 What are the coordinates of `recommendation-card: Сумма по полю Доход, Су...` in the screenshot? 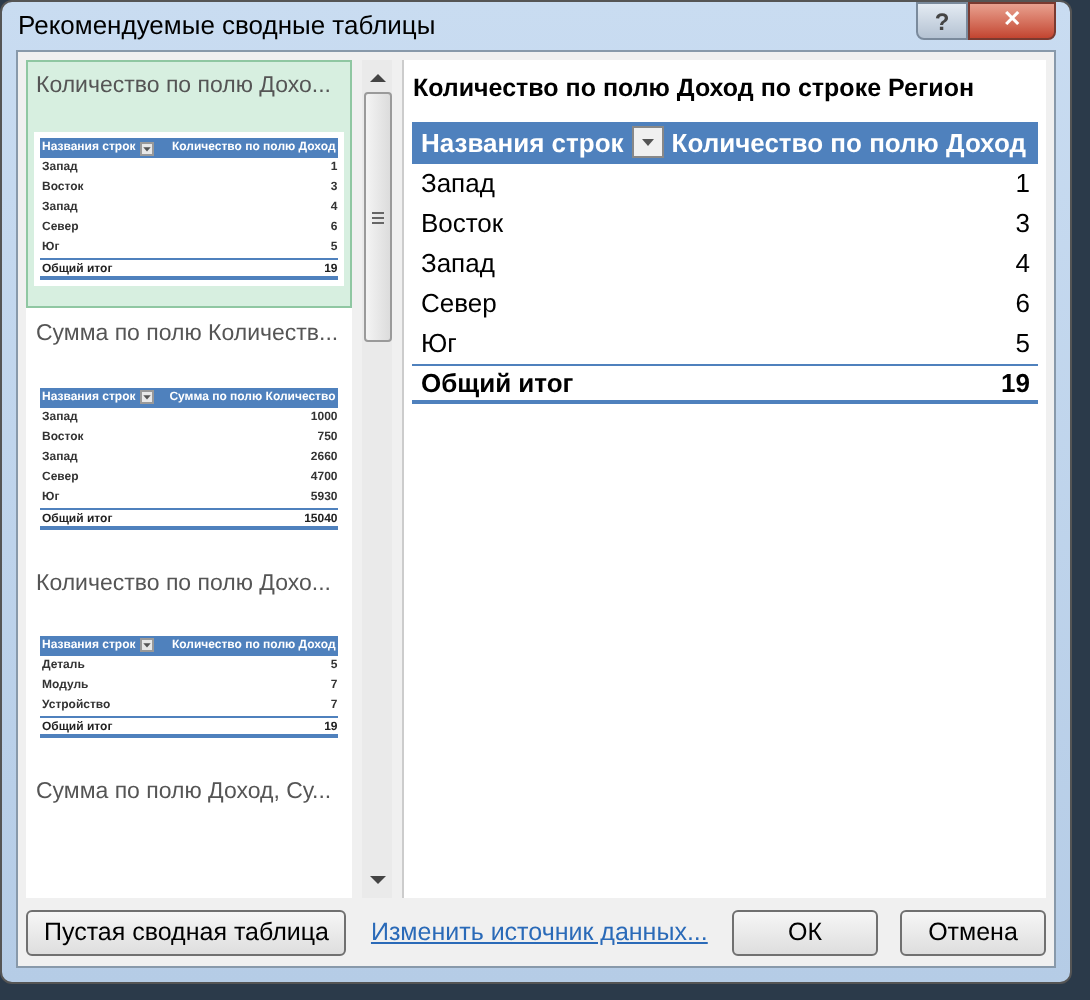 It's located at (189, 812).